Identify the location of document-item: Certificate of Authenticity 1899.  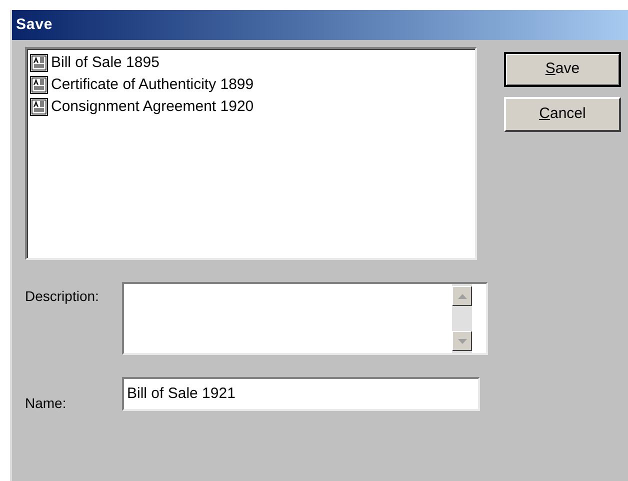
(152, 85).